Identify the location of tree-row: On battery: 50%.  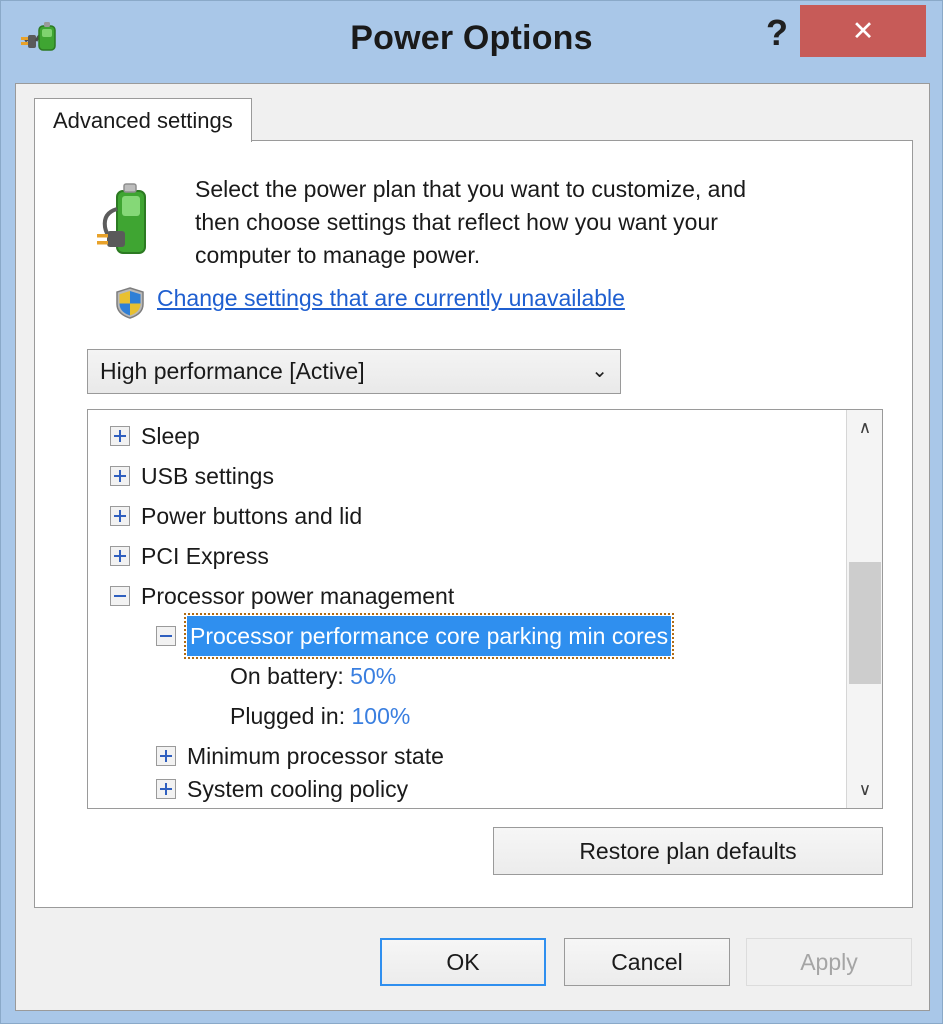
(467, 676).